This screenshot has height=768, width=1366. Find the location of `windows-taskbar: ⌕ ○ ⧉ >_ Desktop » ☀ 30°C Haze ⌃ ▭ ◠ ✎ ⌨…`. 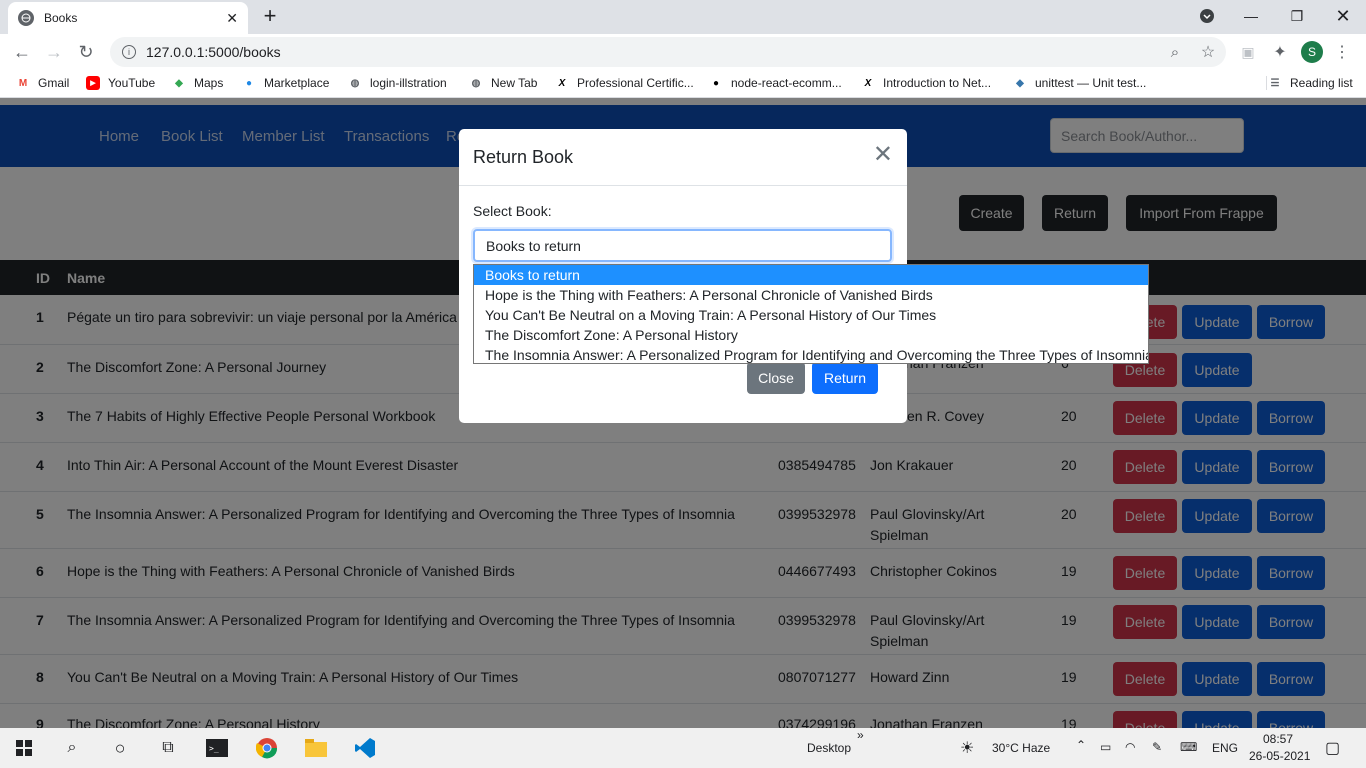

windows-taskbar: ⌕ ○ ⧉ >_ Desktop » ☀ 30°C Haze ⌃ ▭ ◠ ✎ ⌨… is located at coordinates (683, 748).